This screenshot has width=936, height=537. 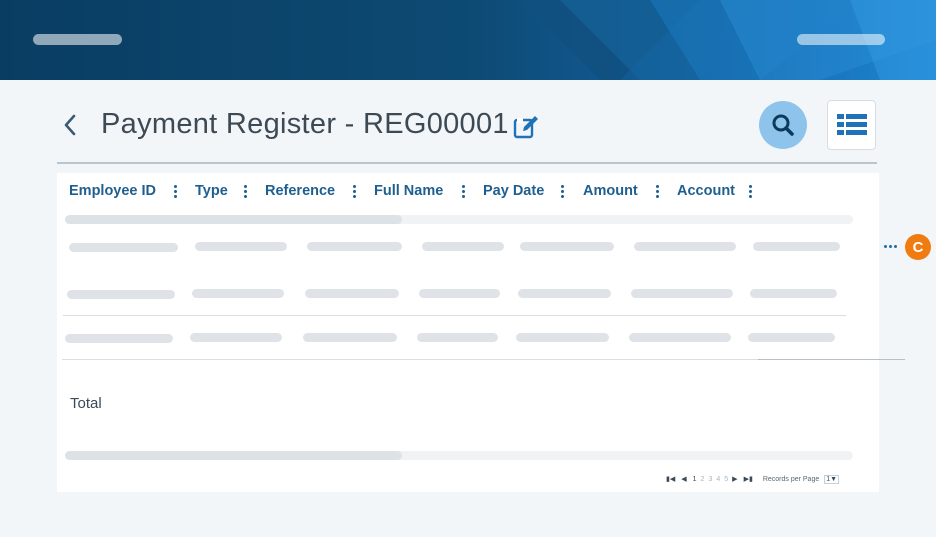 I want to click on column-header-employee-id: Employee ID, so click(x=112, y=191).